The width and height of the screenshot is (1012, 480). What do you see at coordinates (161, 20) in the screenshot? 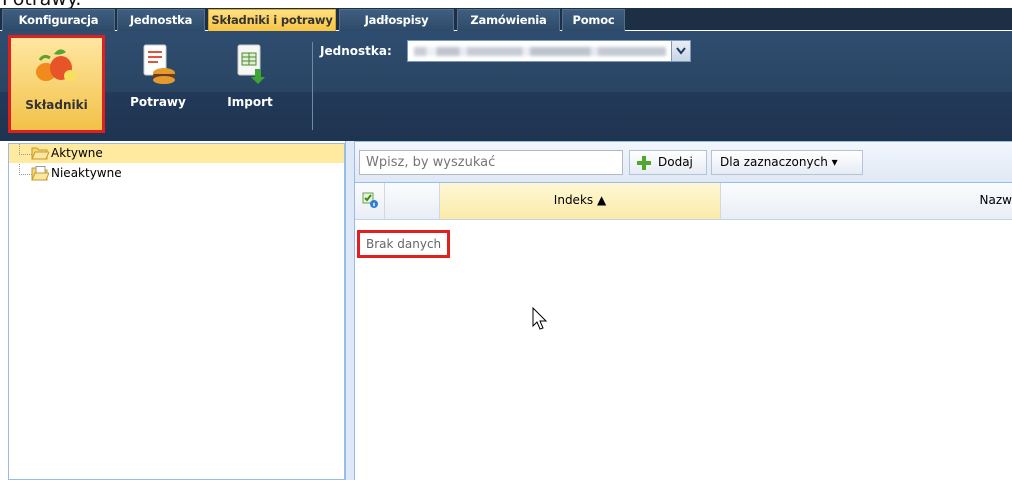
I see `tab-jednostka: Jednostka` at bounding box center [161, 20].